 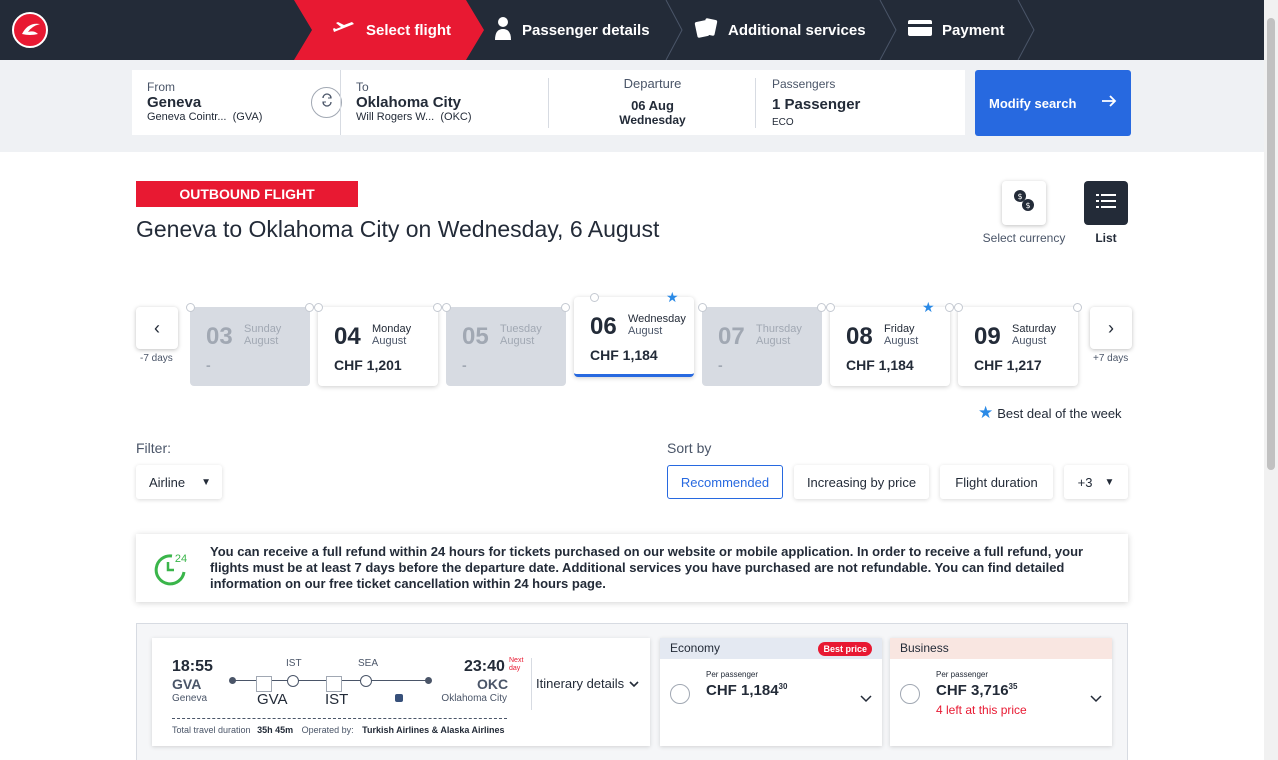 I want to click on airline-filter-label: Airline, so click(x=167, y=482).